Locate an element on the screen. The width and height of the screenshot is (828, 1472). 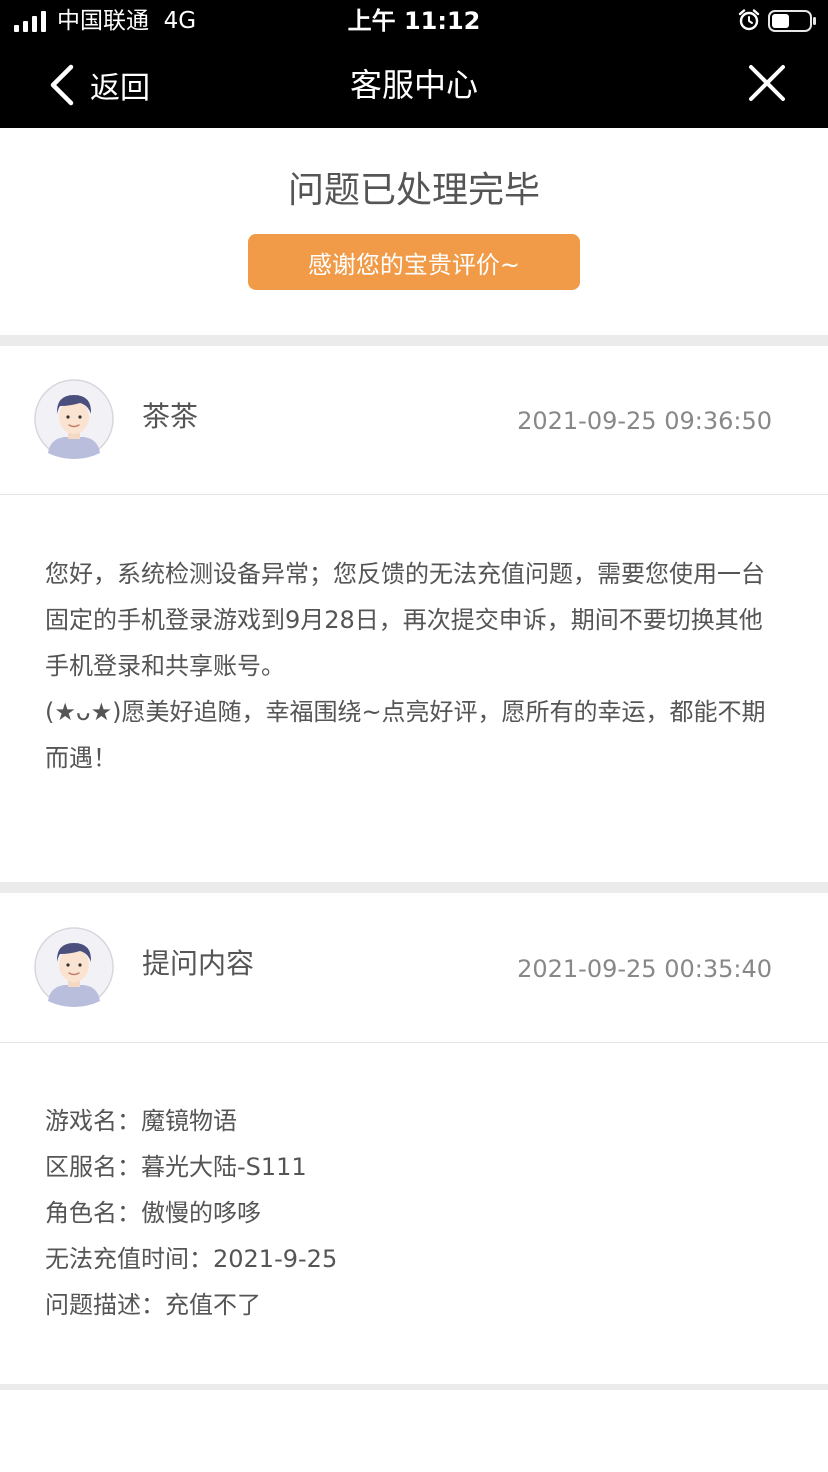
status-bar: 中国联通 4G 上午 11:12 is located at coordinates (414, 21).